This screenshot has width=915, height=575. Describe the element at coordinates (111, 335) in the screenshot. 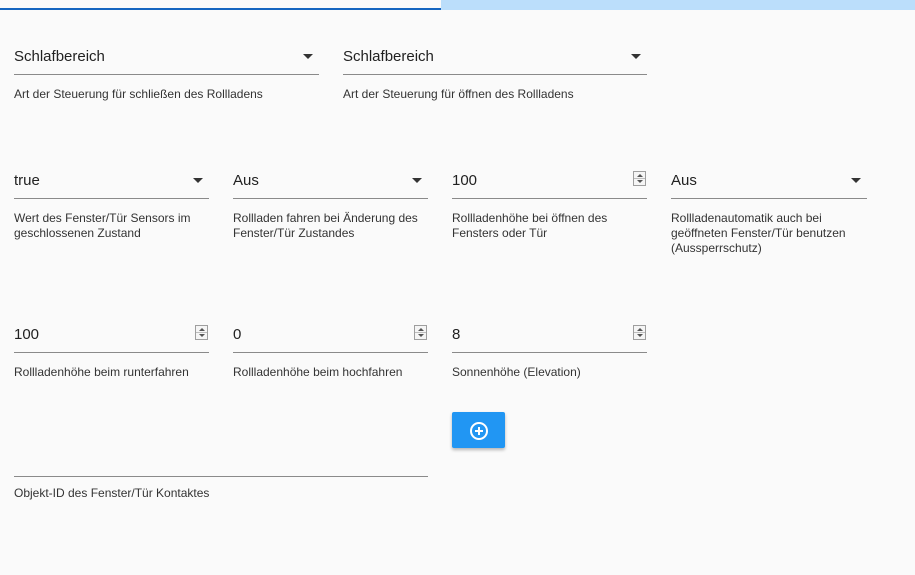

I see `height-down-input: 100` at that location.